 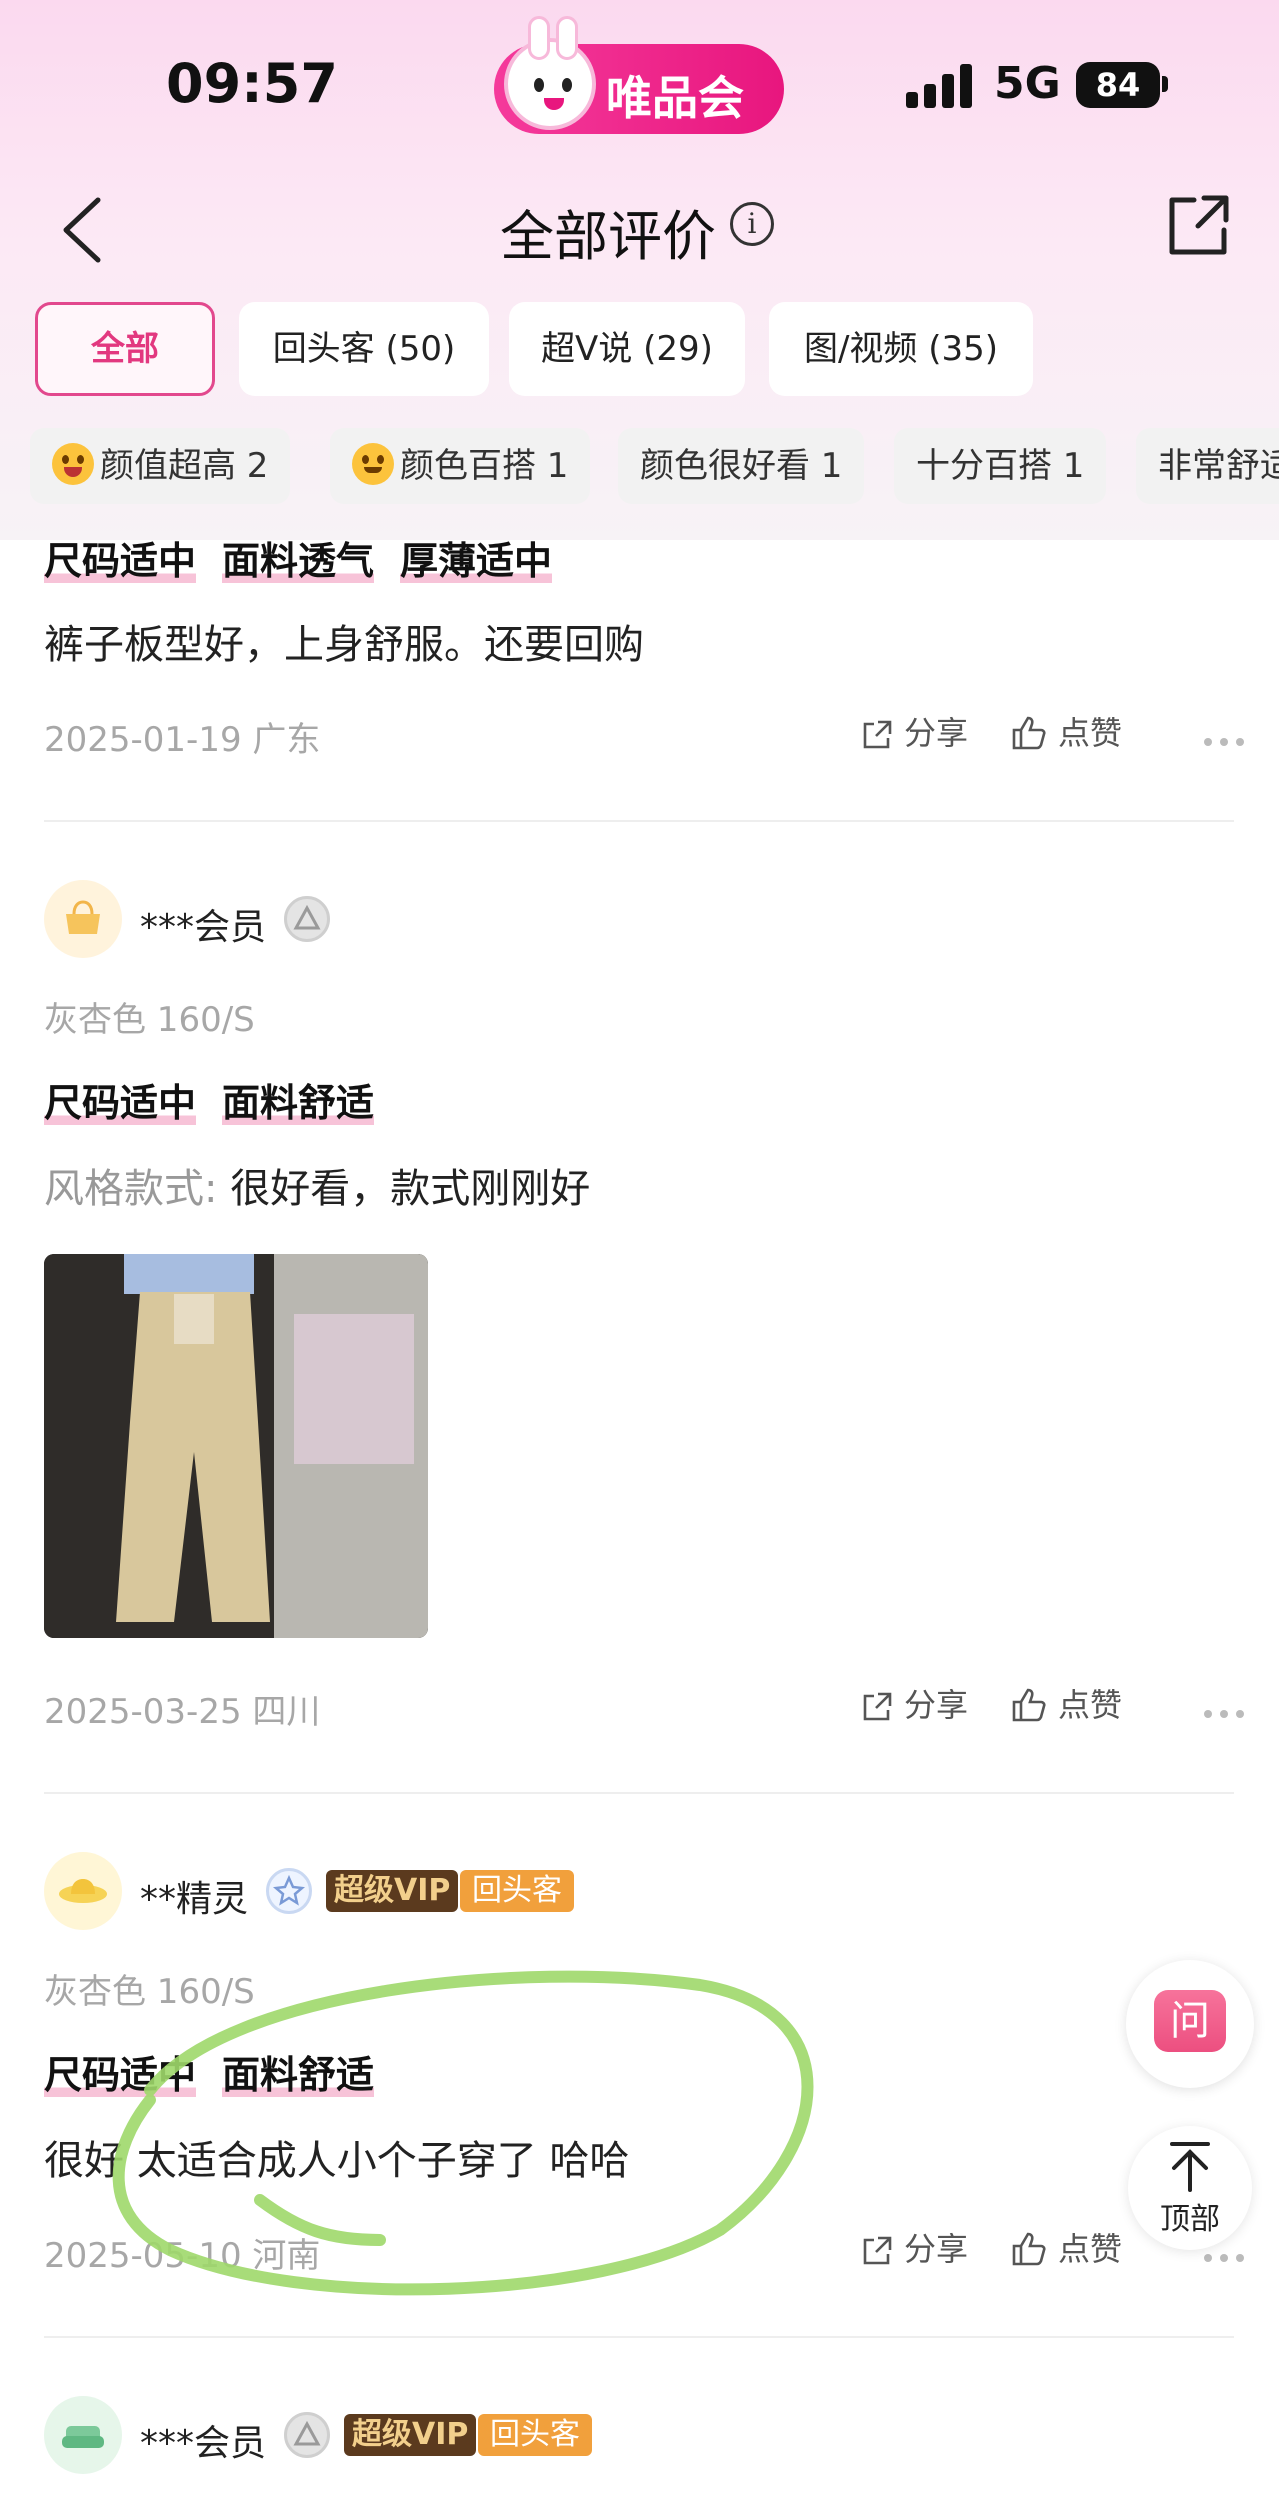 I want to click on smile-emoji-icon, so click(x=373, y=464).